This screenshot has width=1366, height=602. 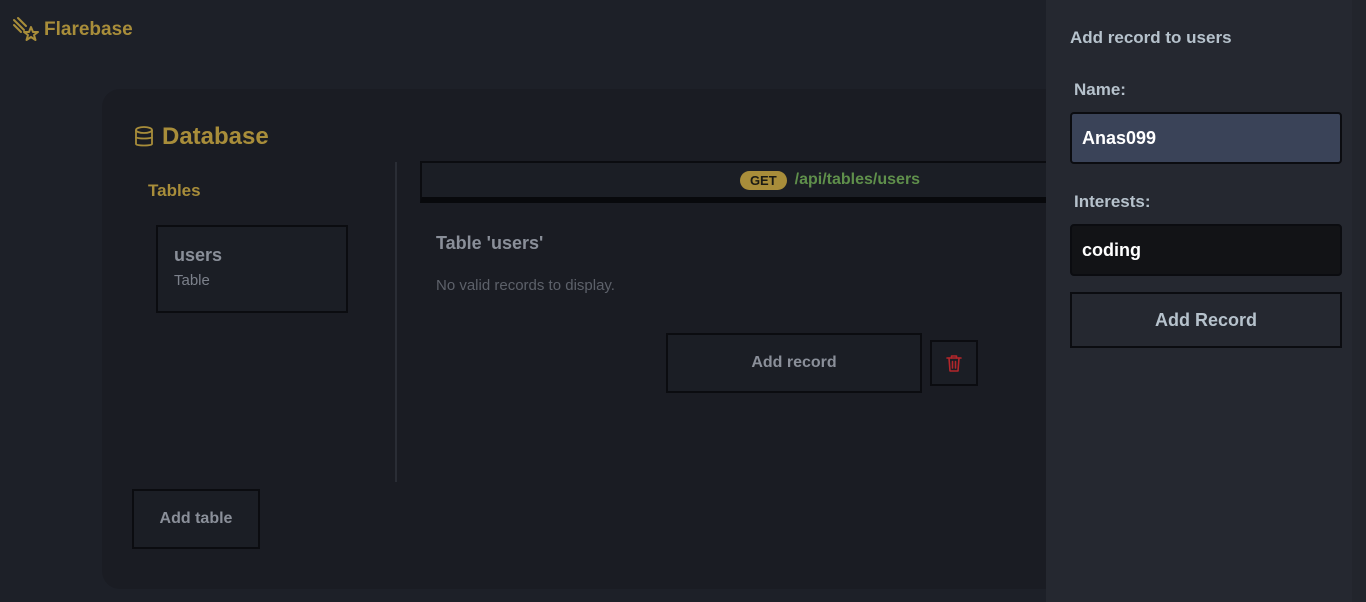 What do you see at coordinates (196, 519) in the screenshot?
I see `add-table-button: Add table` at bounding box center [196, 519].